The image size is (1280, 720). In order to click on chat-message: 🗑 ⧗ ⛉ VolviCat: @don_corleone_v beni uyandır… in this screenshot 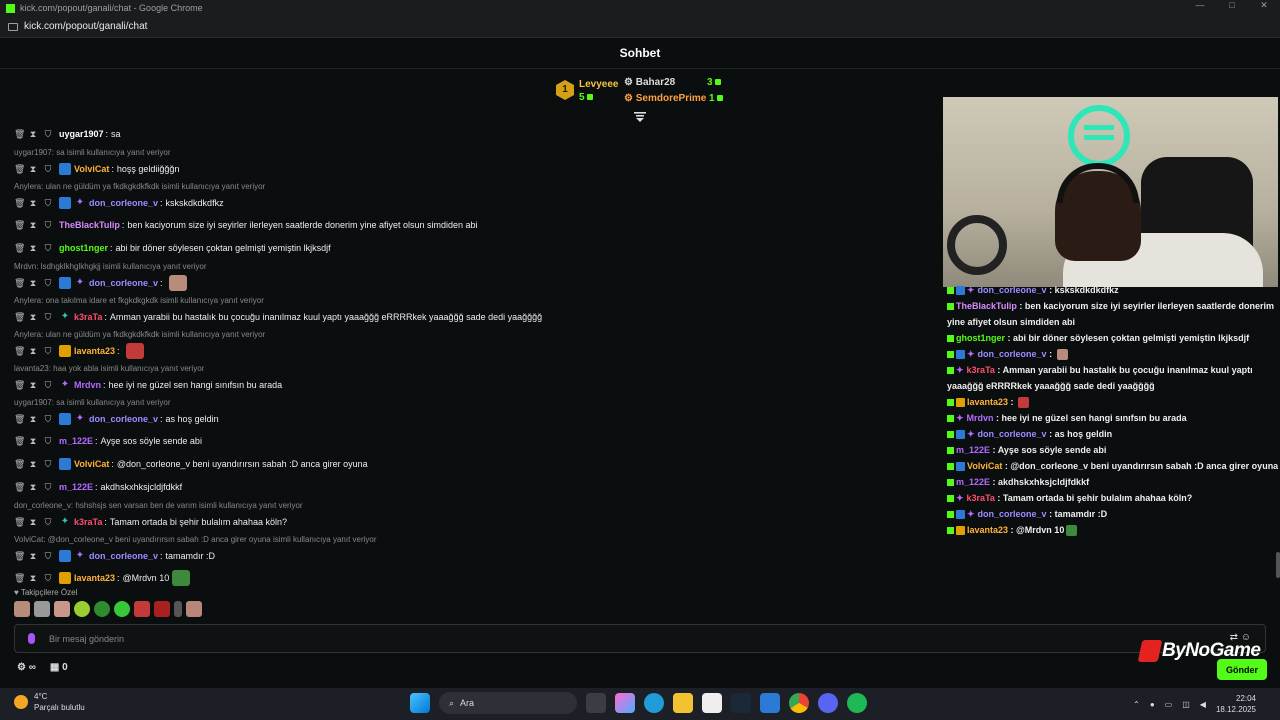, I will do `click(474, 464)`.